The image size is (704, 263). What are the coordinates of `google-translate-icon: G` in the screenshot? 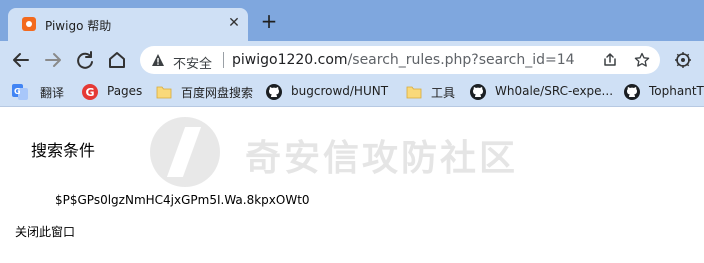 It's located at (20, 92).